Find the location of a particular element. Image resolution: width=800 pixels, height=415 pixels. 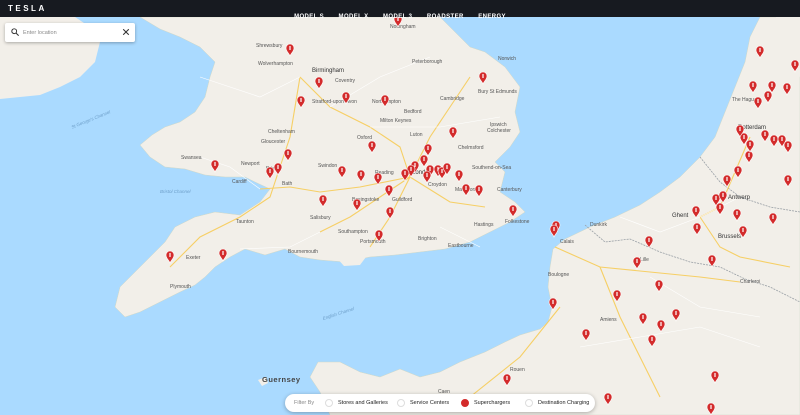

search-icon is located at coordinates (15, 32).